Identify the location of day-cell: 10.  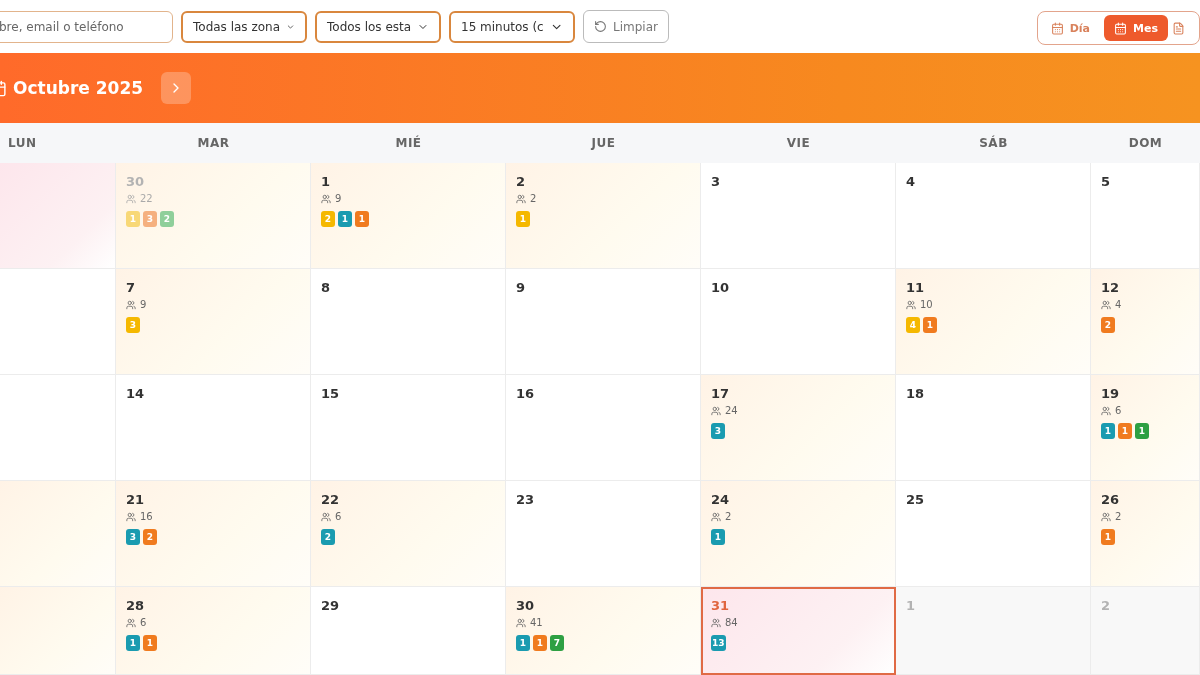
(798, 322).